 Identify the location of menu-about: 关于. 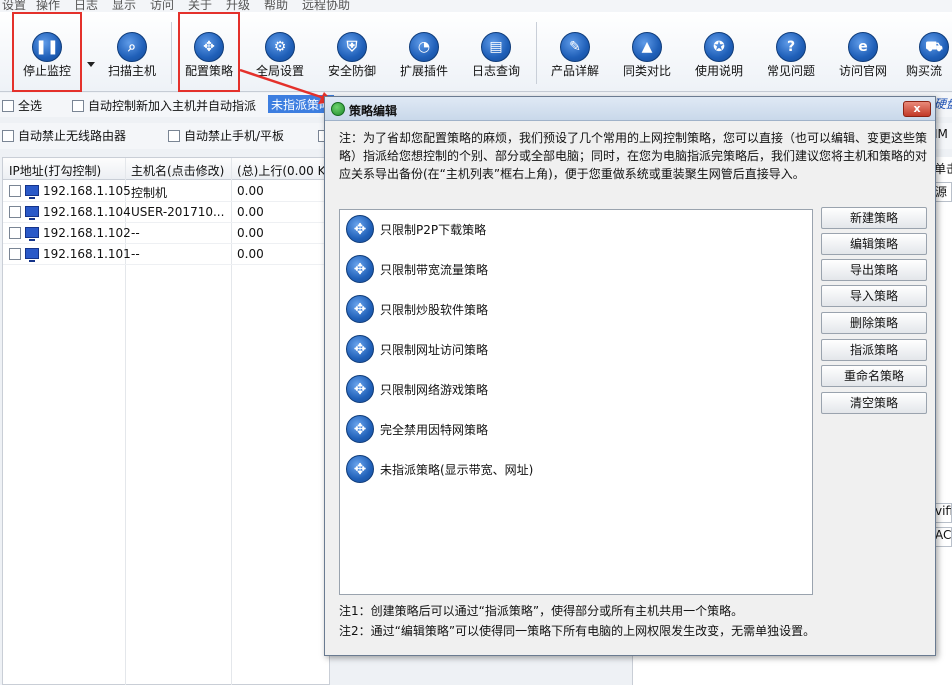
(200, 6).